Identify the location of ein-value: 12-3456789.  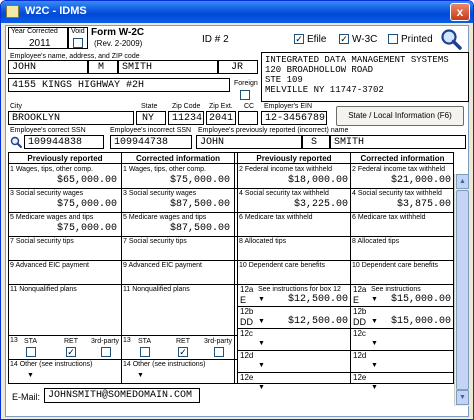
(295, 118).